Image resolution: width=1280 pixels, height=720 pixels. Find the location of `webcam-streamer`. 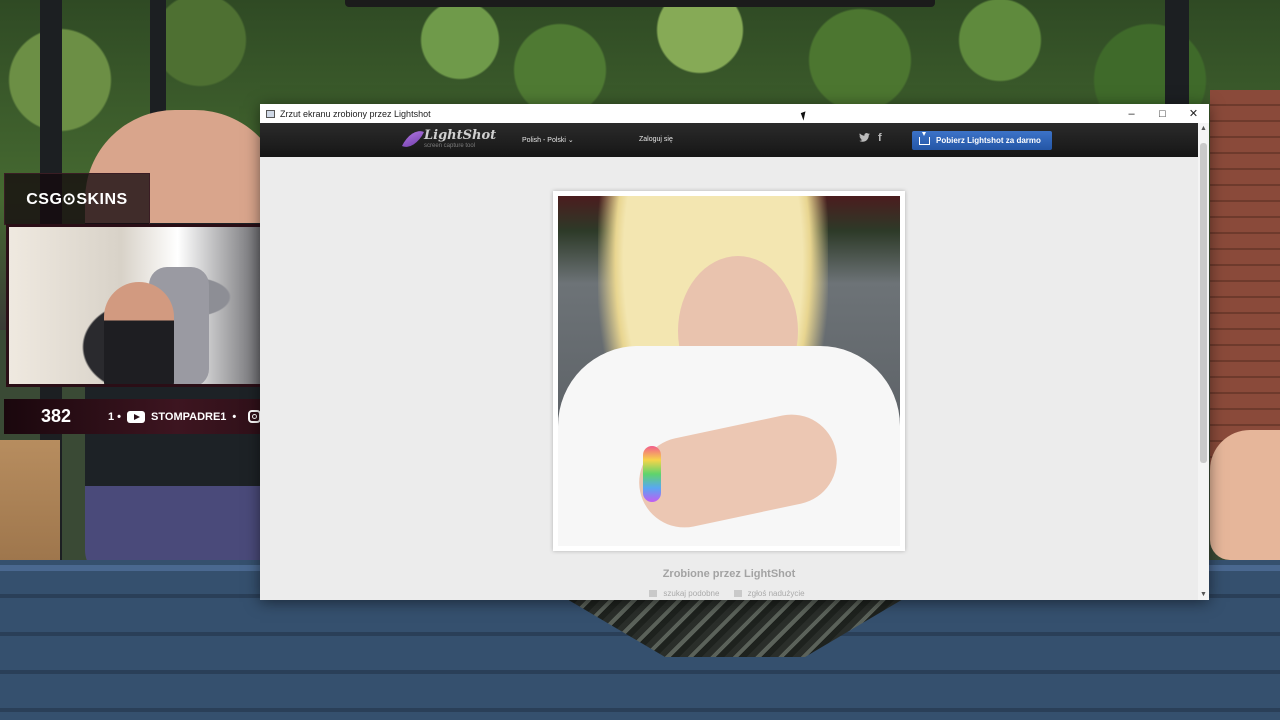

webcam-streamer is located at coordinates (139, 333).